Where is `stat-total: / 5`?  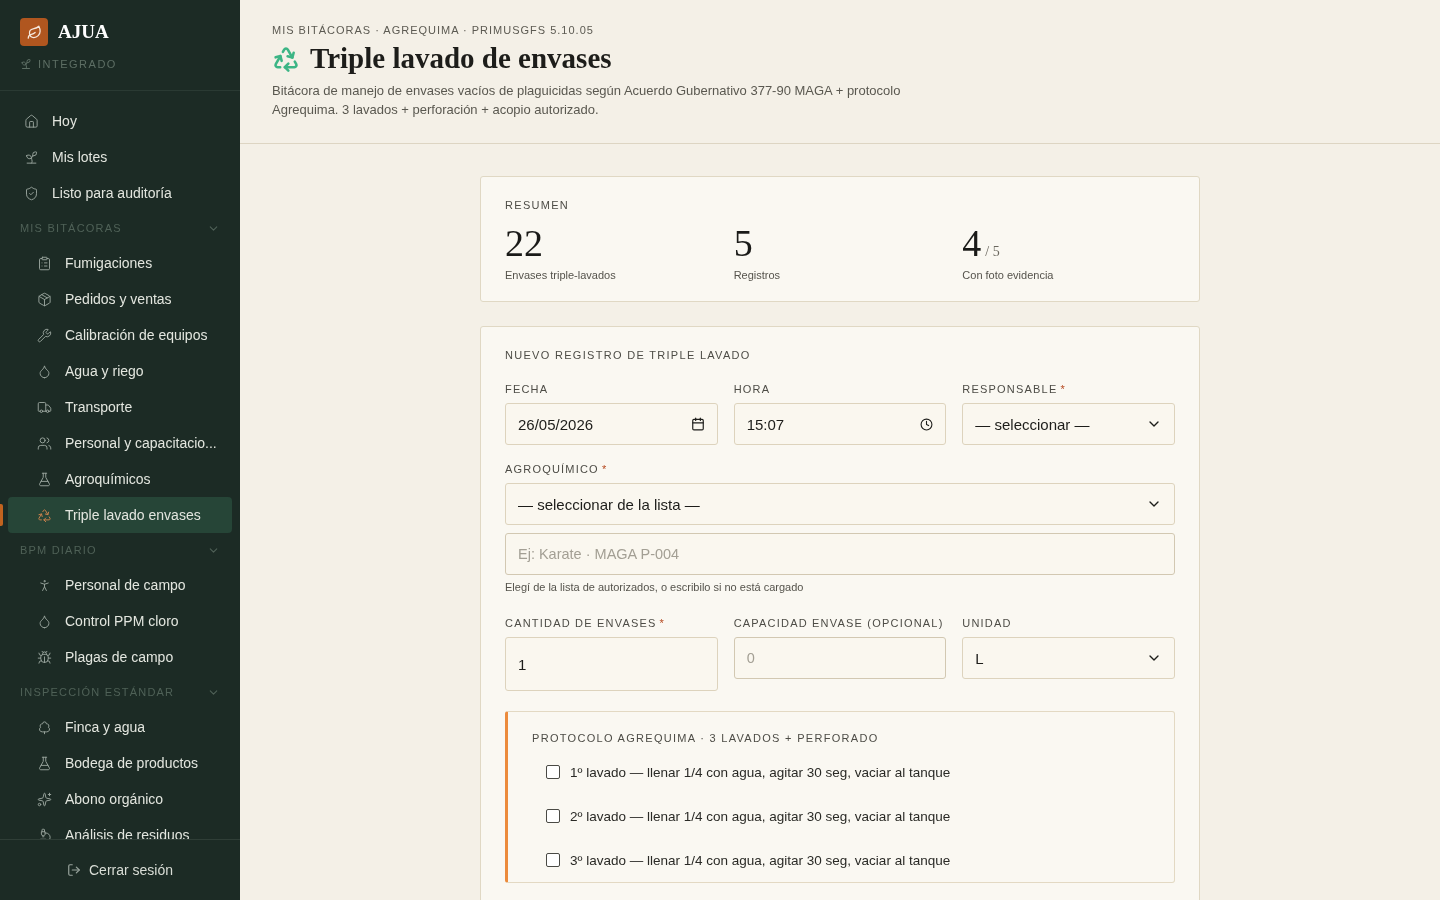
stat-total: / 5 is located at coordinates (992, 252).